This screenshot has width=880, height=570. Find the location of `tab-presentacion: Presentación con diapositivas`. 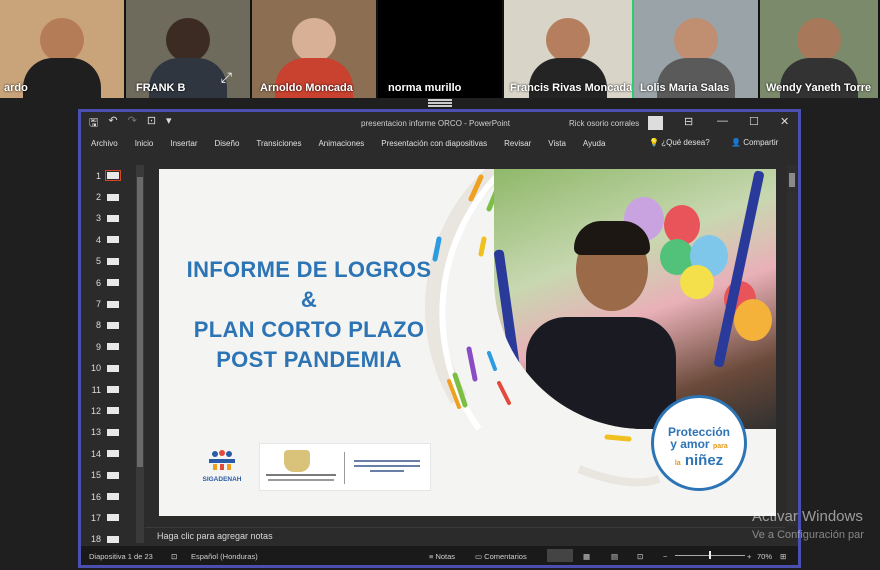

tab-presentacion: Presentación con diapositivas is located at coordinates (434, 143).